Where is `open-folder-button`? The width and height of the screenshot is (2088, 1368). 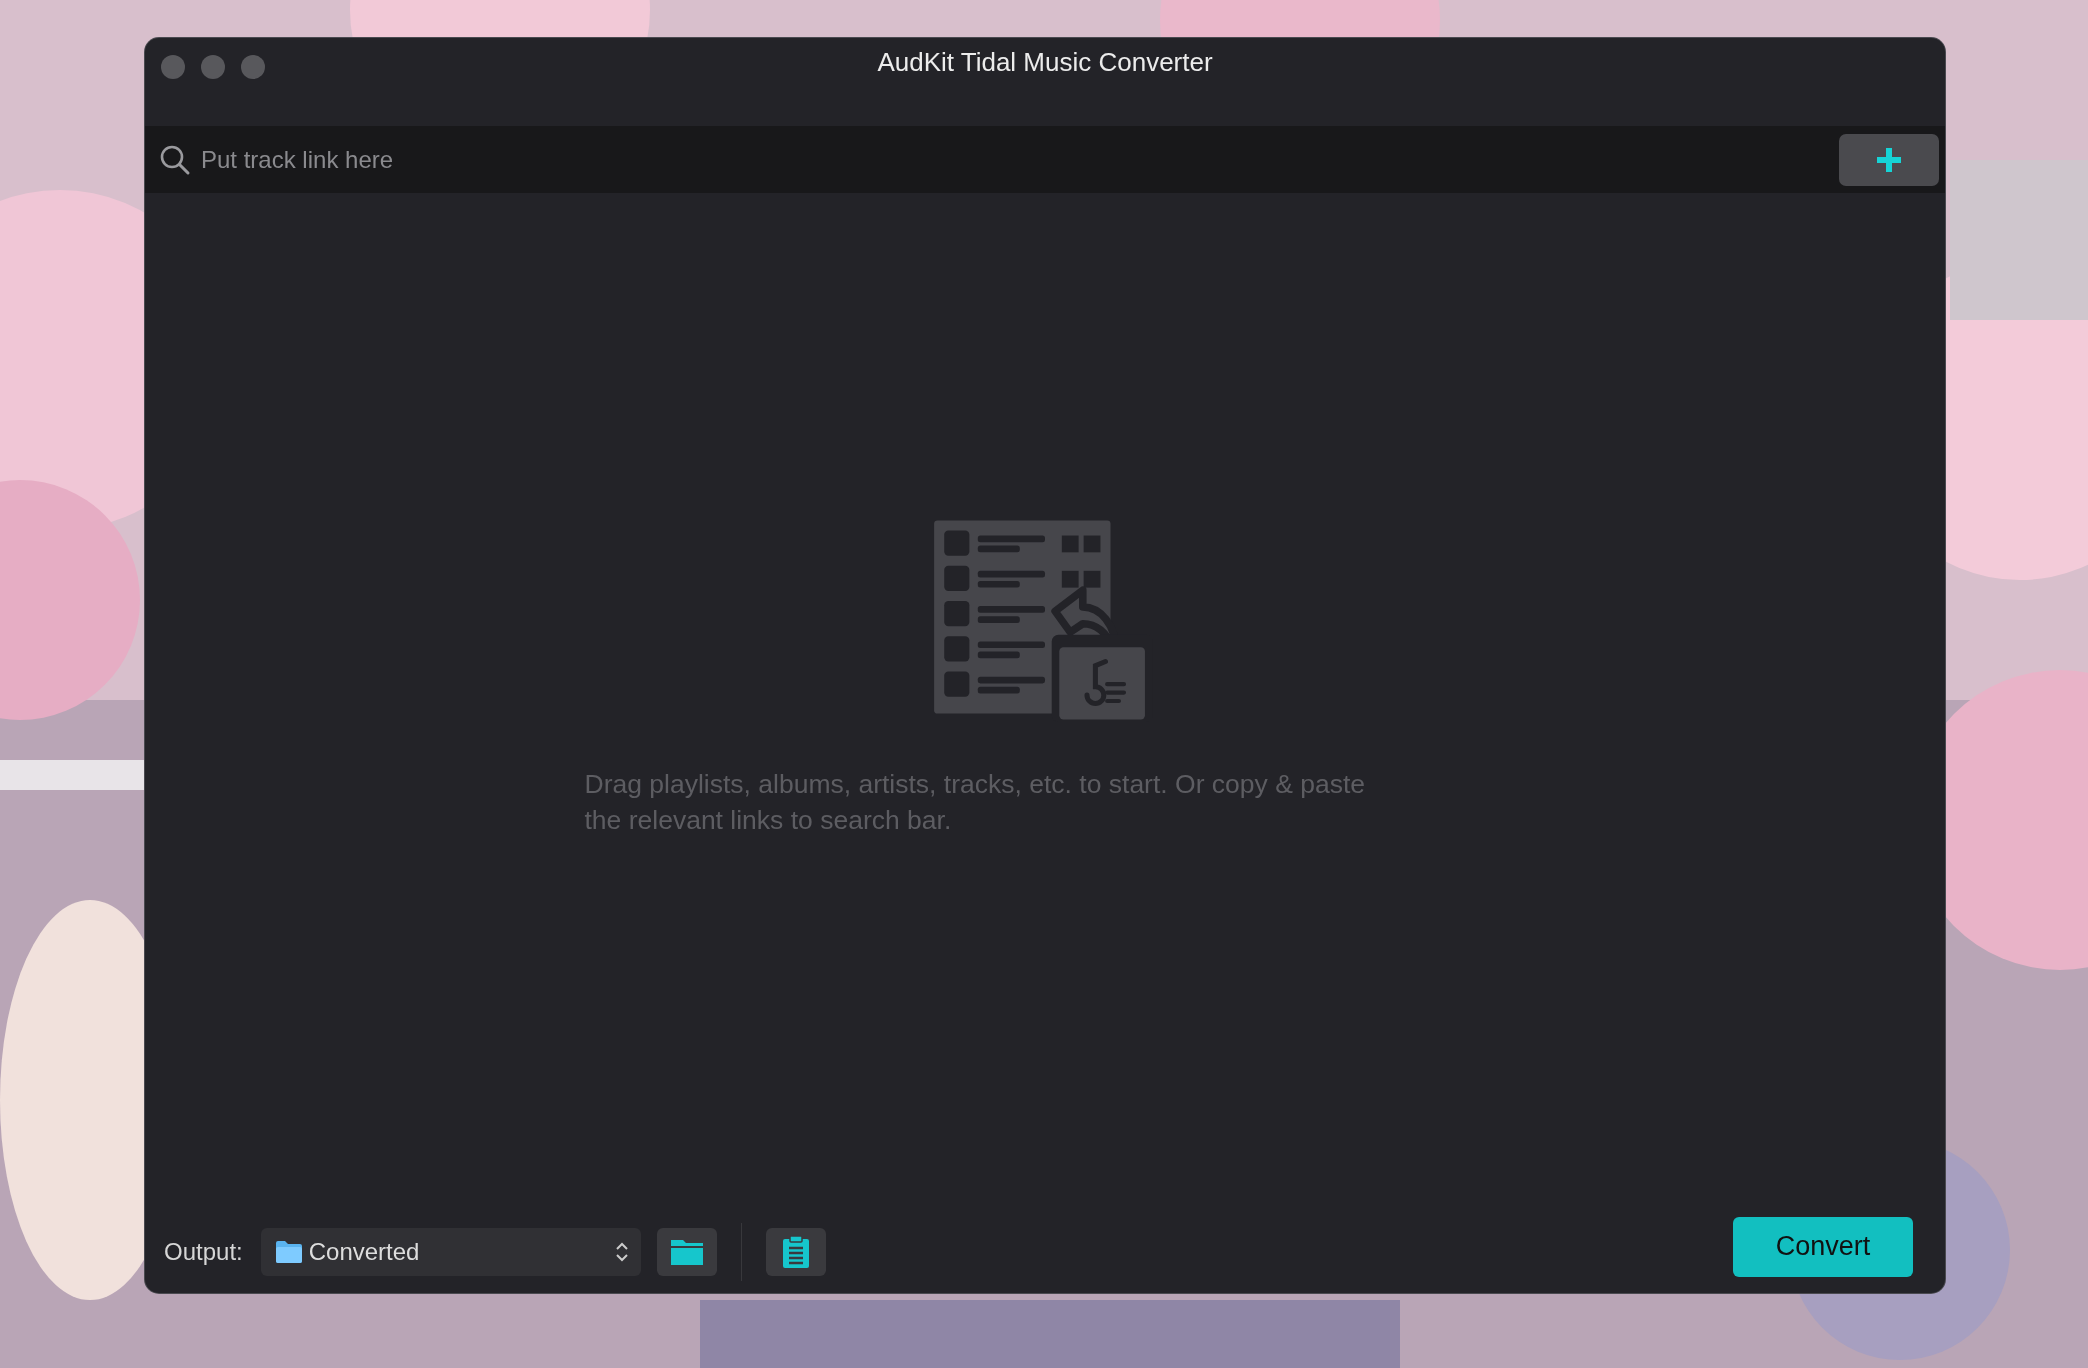 open-folder-button is located at coordinates (686, 1251).